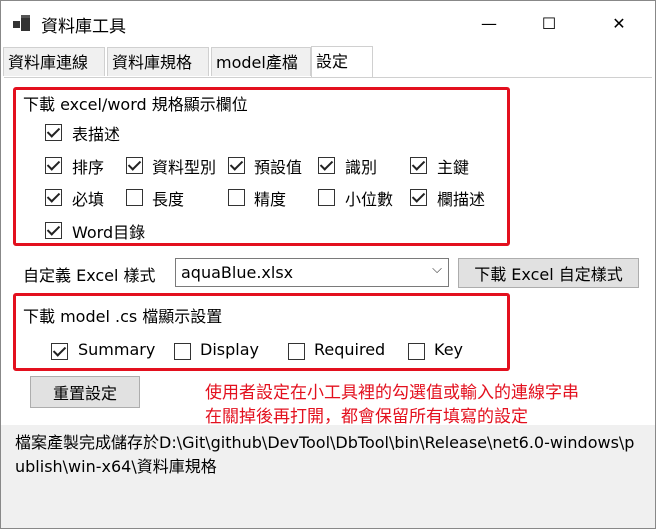 The width and height of the screenshot is (656, 529). I want to click on checkbox-label: Display, so click(229, 349).